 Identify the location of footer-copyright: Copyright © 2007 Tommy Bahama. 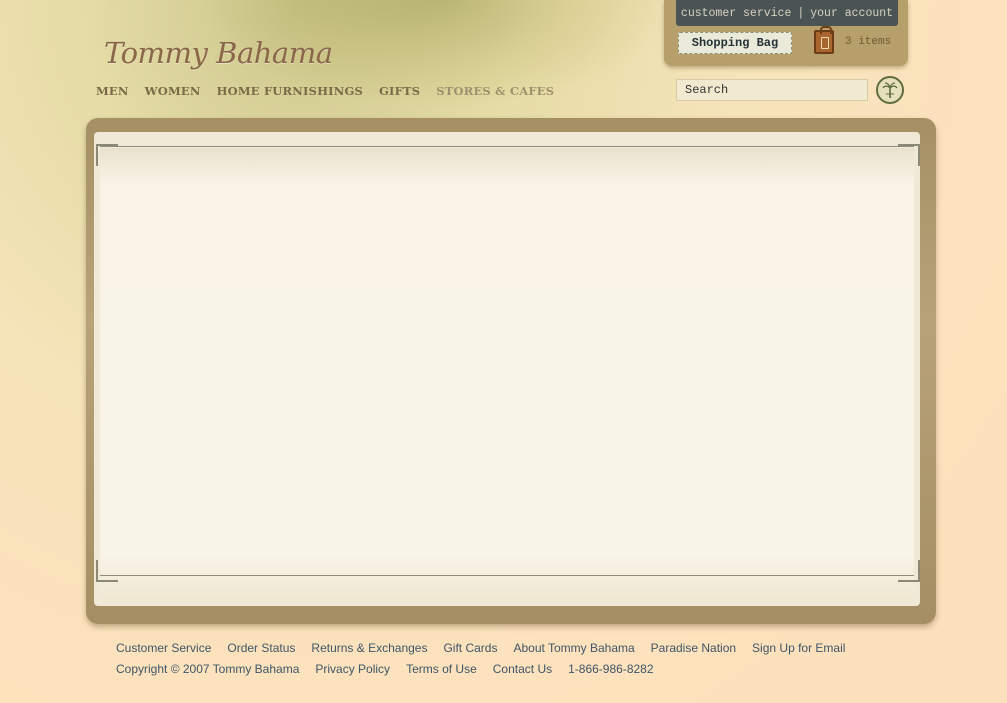
(208, 669).